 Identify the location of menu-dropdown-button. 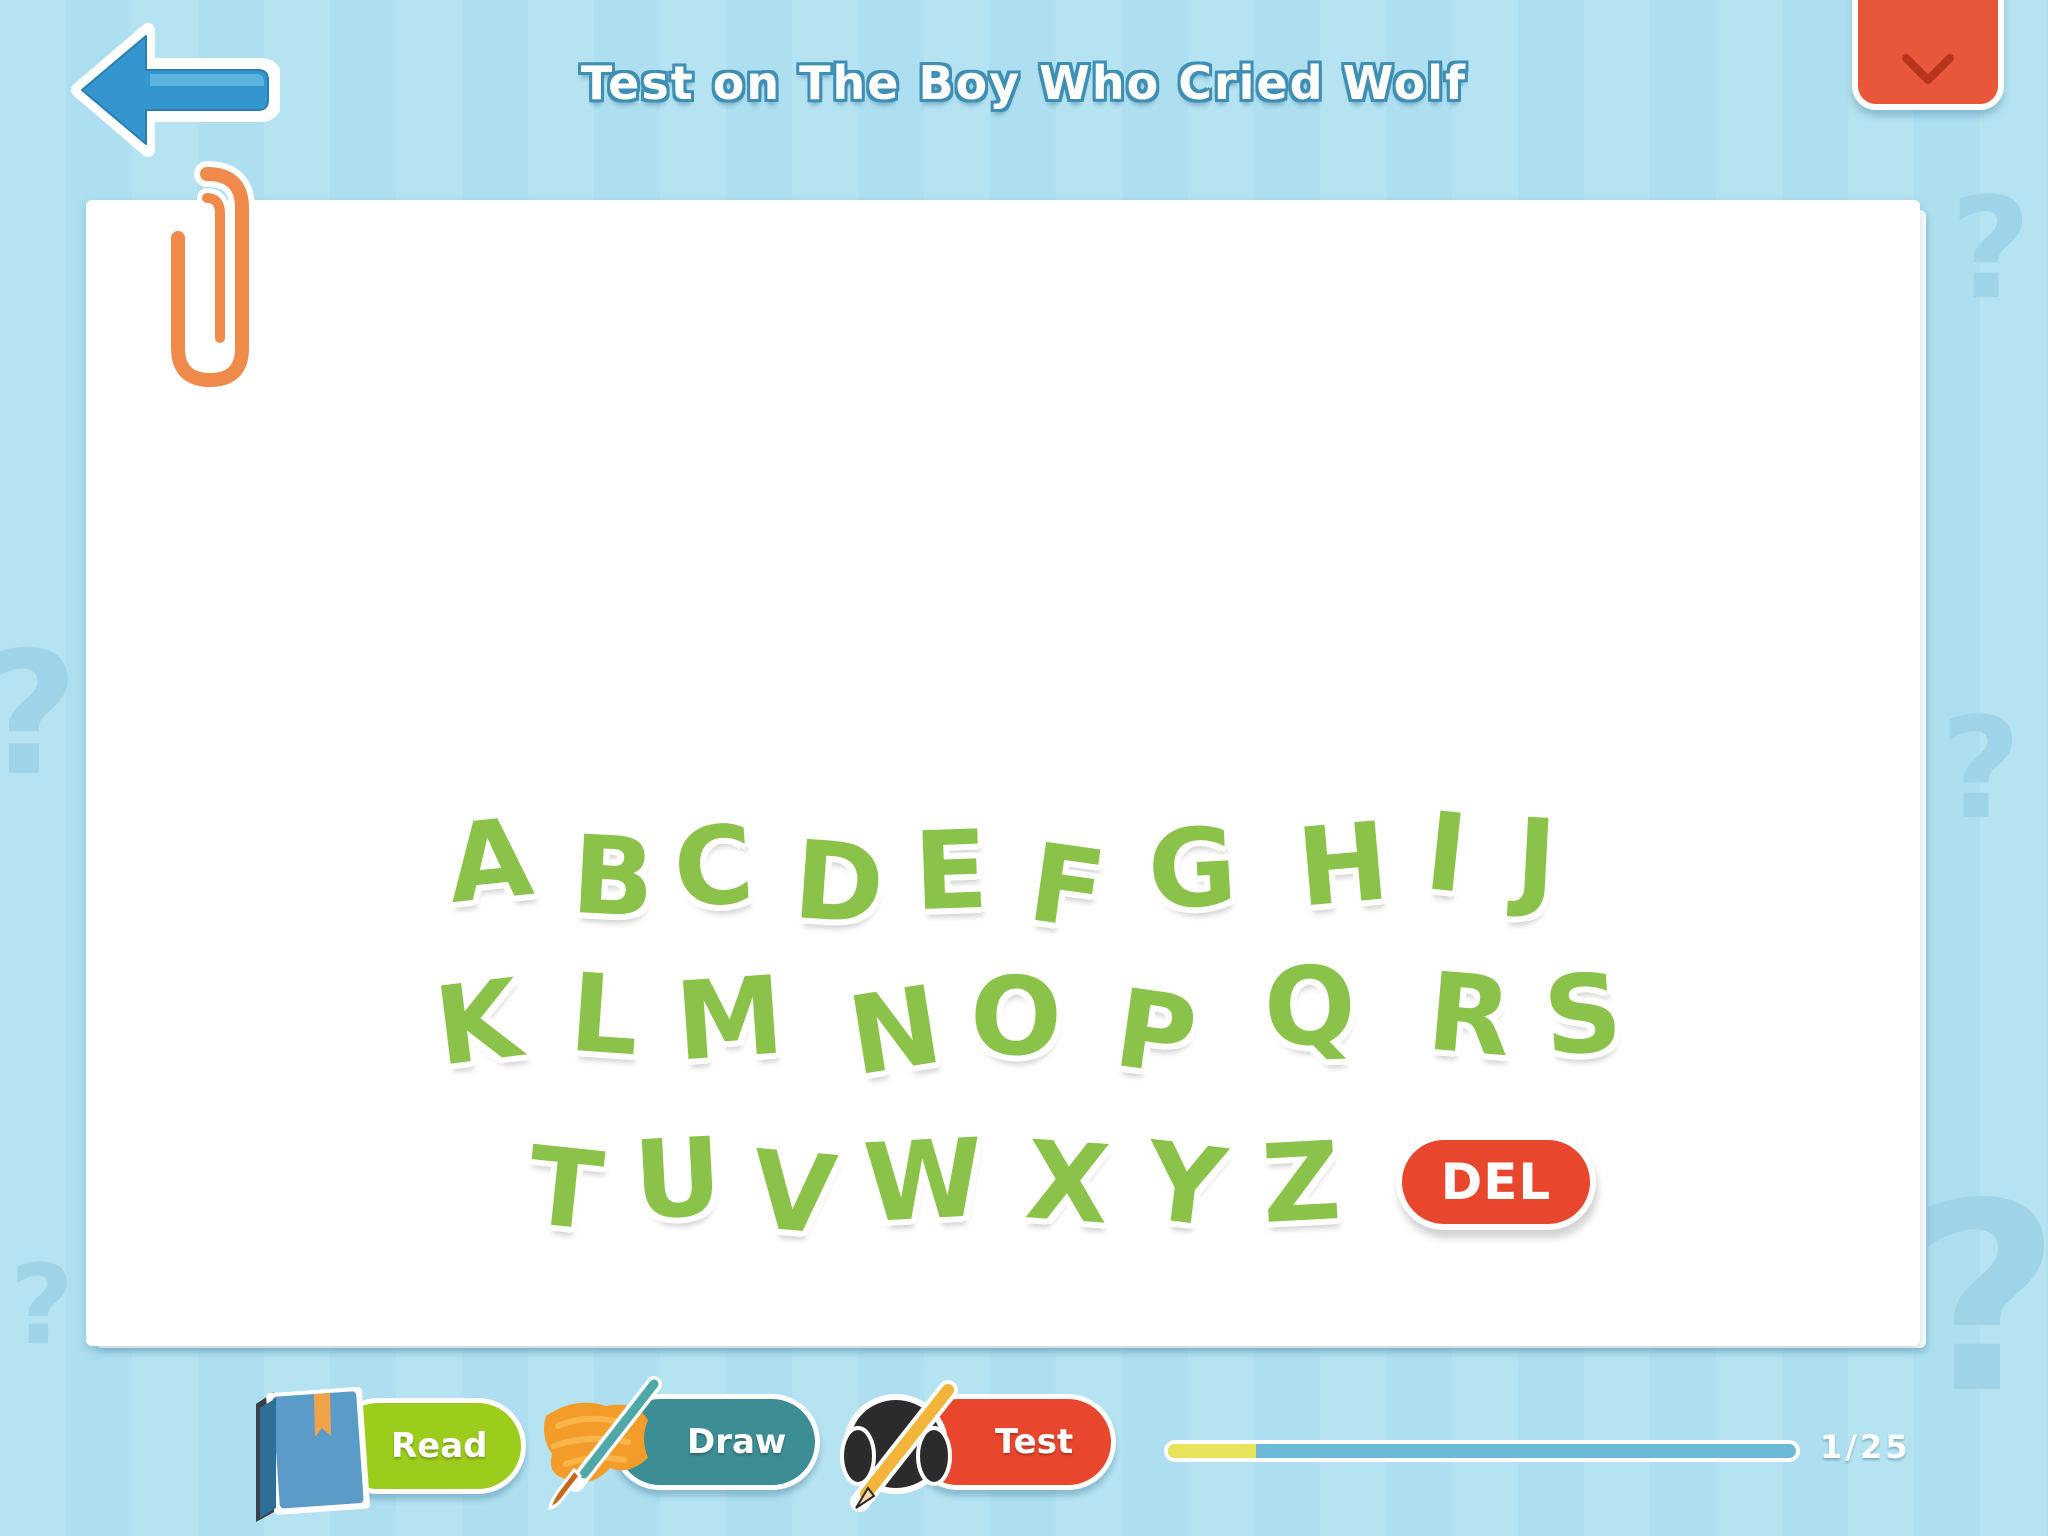
(1928, 55).